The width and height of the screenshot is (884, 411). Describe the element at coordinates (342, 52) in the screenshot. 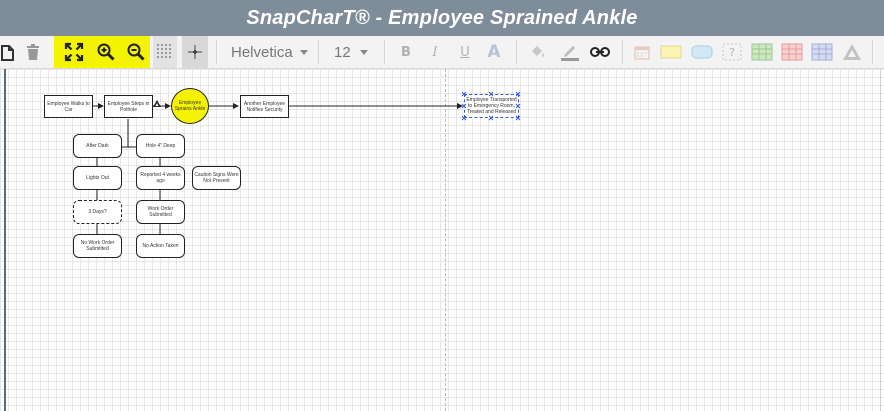

I see `font-size-value: 12` at that location.